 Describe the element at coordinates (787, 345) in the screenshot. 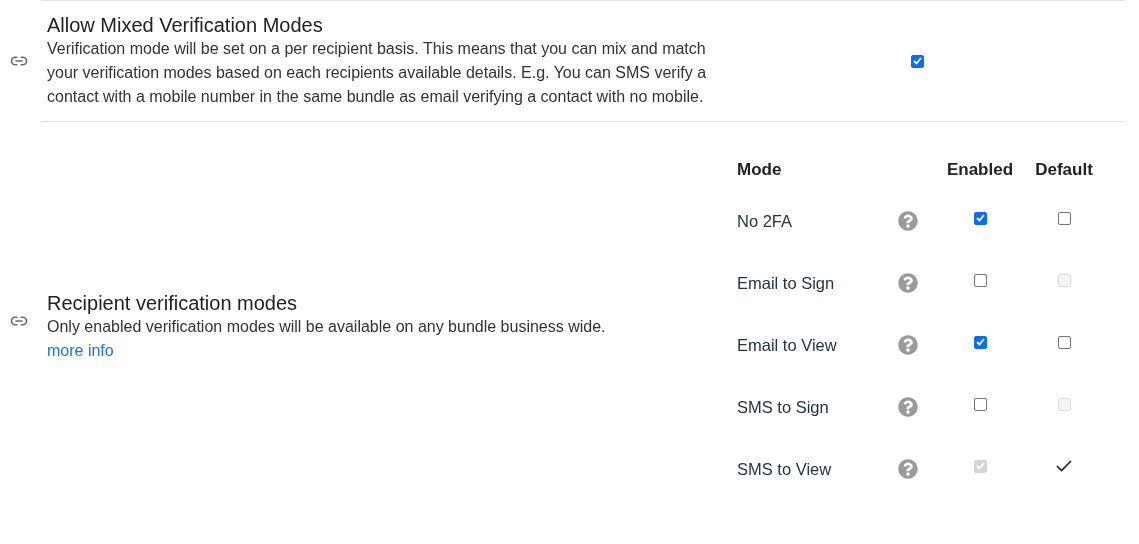

I see `mode-label: Email to View` at that location.